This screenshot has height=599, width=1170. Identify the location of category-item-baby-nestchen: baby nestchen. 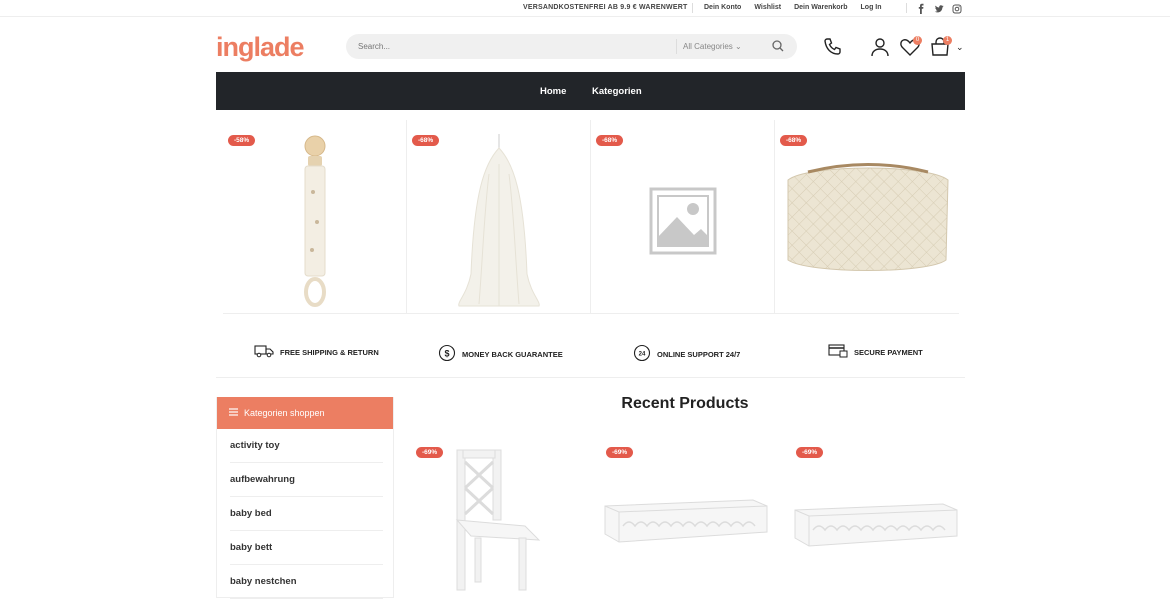
(306, 582).